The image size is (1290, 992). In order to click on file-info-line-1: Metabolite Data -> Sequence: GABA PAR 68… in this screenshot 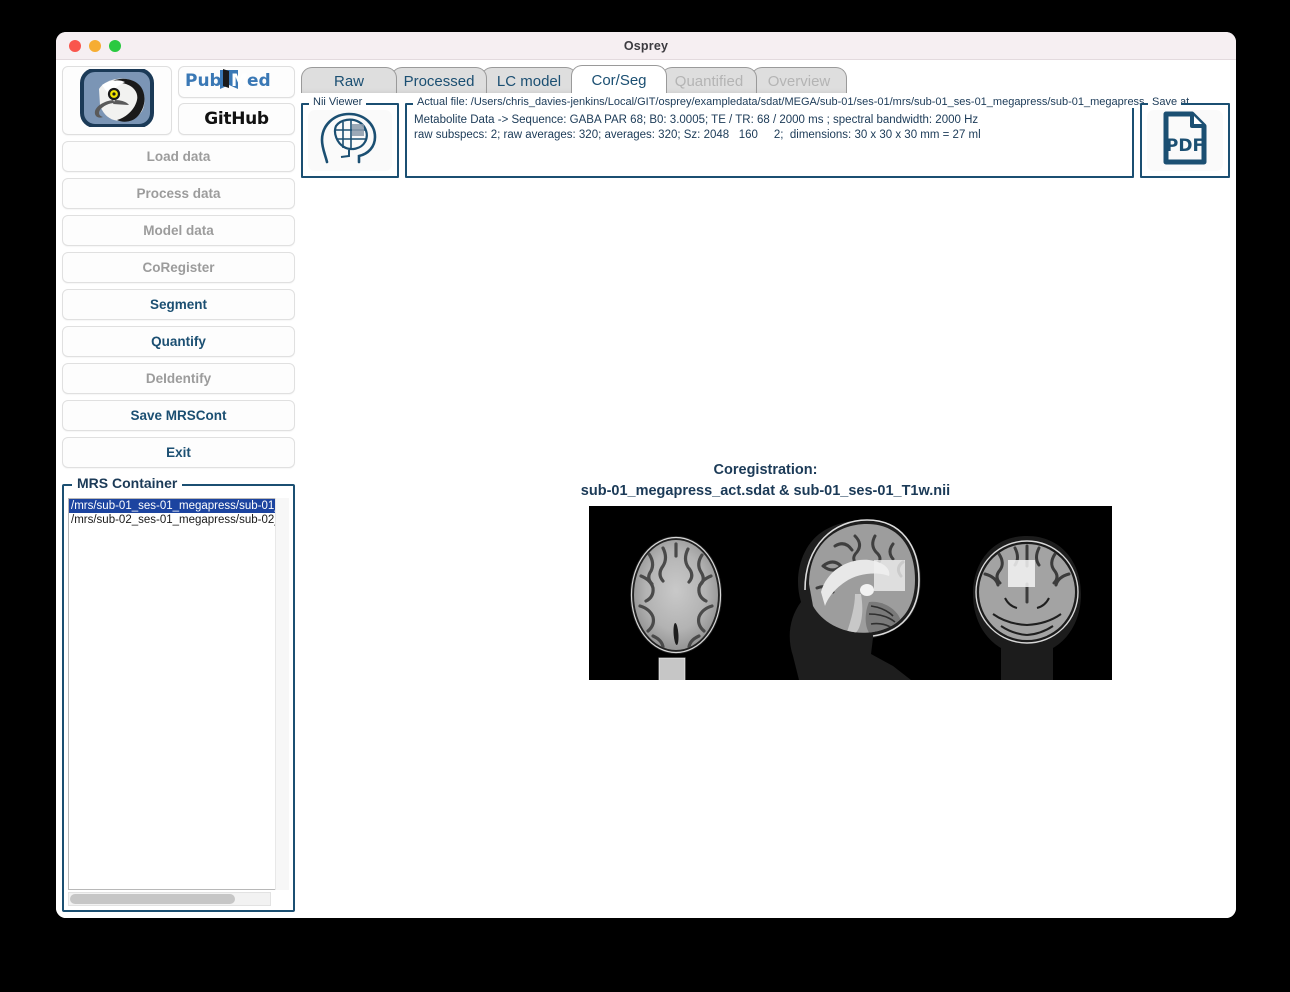, I will do `click(696, 120)`.